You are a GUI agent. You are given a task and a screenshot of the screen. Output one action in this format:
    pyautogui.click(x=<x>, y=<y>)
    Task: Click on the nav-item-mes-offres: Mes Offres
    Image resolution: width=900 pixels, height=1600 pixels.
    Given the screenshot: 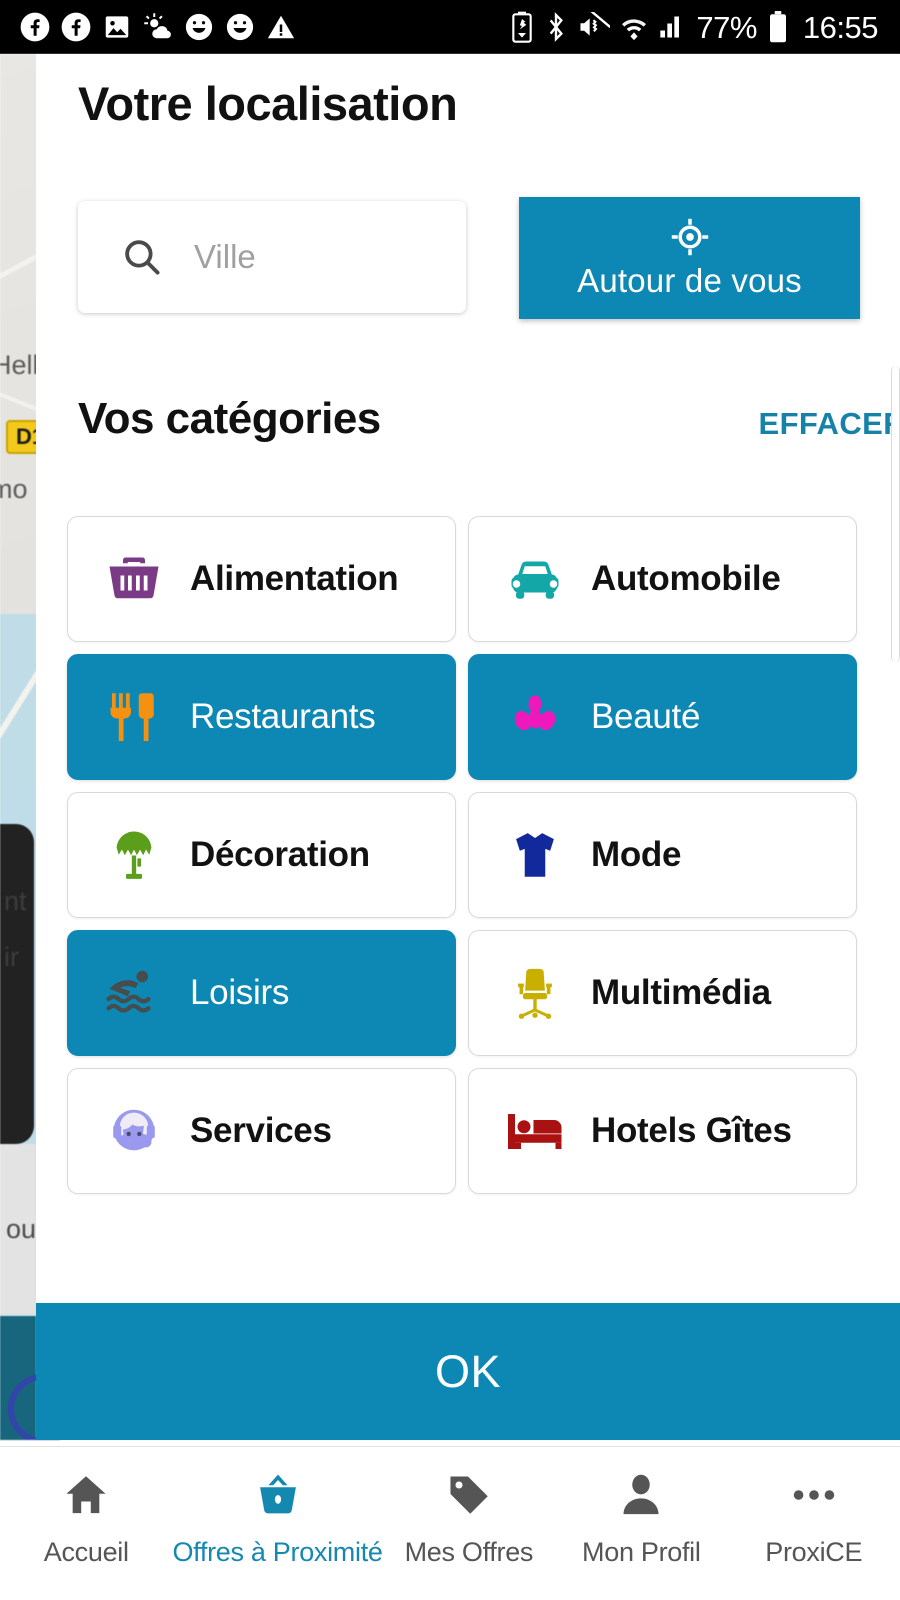 What is the action you would take?
    pyautogui.click(x=469, y=1518)
    